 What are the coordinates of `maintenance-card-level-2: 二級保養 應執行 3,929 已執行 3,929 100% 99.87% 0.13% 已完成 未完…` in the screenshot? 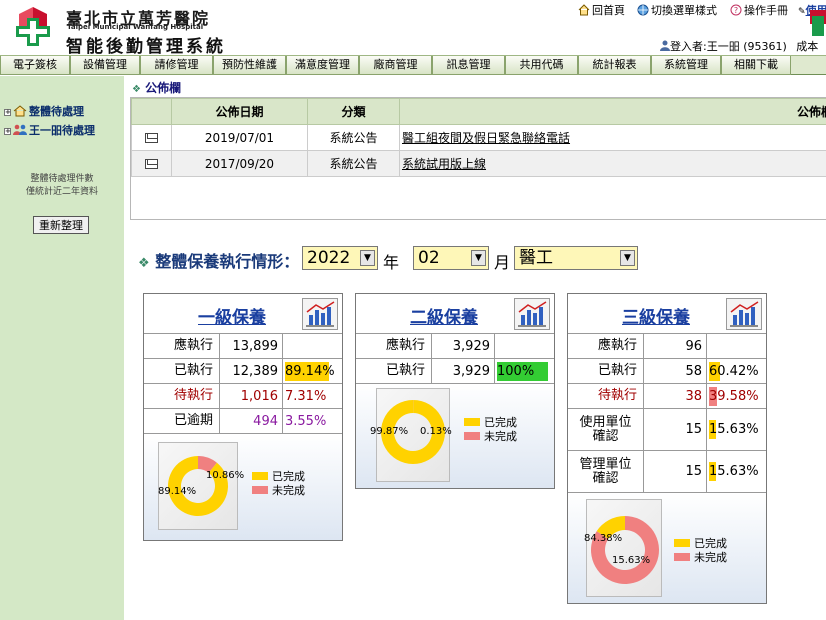 It's located at (455, 391).